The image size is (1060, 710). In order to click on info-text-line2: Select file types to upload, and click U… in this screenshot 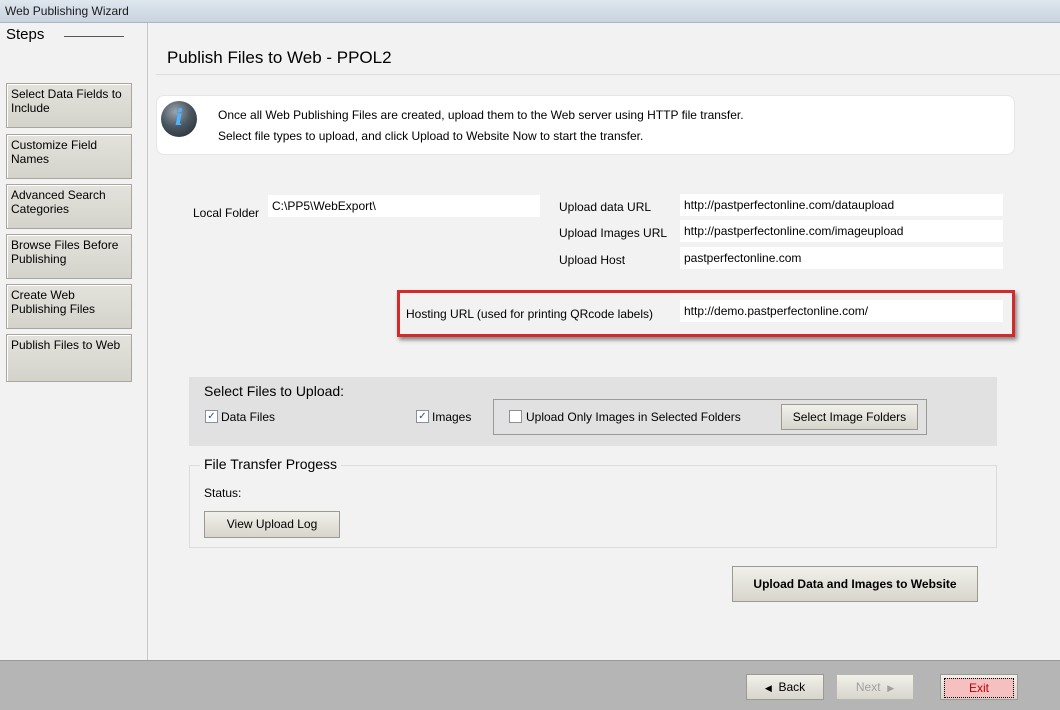, I will do `click(431, 136)`.